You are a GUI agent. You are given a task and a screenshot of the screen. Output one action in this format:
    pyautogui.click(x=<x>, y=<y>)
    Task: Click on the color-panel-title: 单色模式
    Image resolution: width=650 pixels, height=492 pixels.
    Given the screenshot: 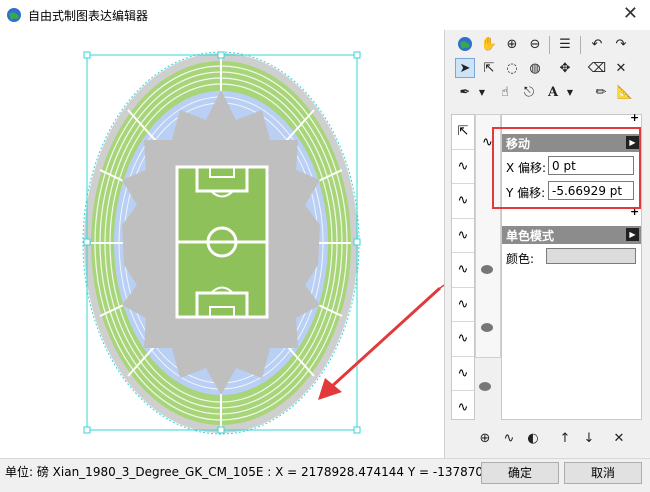 What is the action you would take?
    pyautogui.click(x=530, y=236)
    